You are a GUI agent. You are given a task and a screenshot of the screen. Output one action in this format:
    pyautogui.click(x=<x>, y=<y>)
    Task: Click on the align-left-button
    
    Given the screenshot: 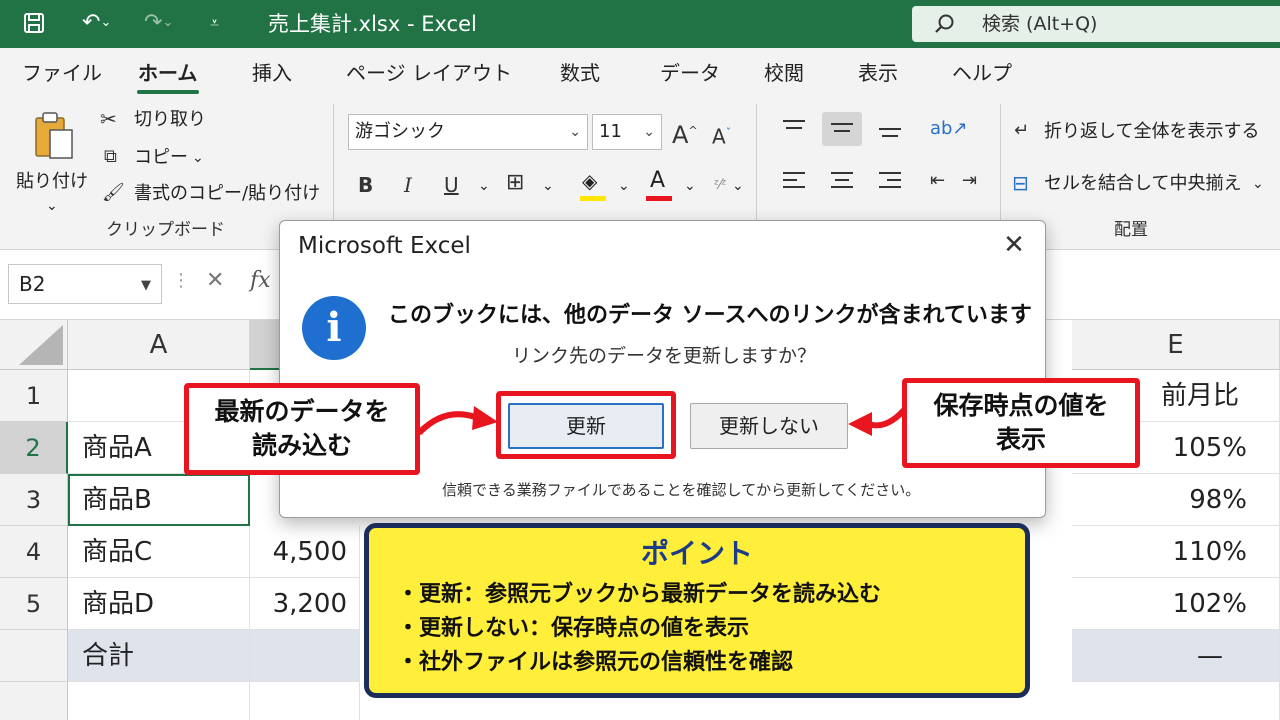 What is the action you would take?
    pyautogui.click(x=794, y=181)
    